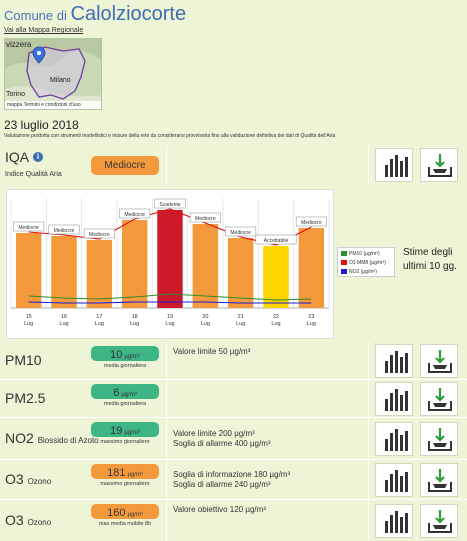 The width and height of the screenshot is (467, 541). What do you see at coordinates (241, 317) in the screenshot?
I see `x-tick-label: 21` at bounding box center [241, 317].